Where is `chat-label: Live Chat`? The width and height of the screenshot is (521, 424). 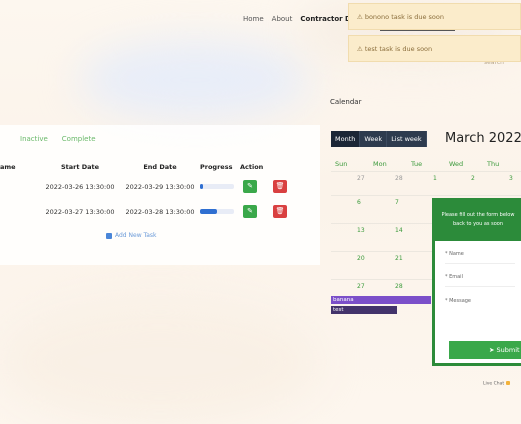 chat-label: Live Chat is located at coordinates (494, 384).